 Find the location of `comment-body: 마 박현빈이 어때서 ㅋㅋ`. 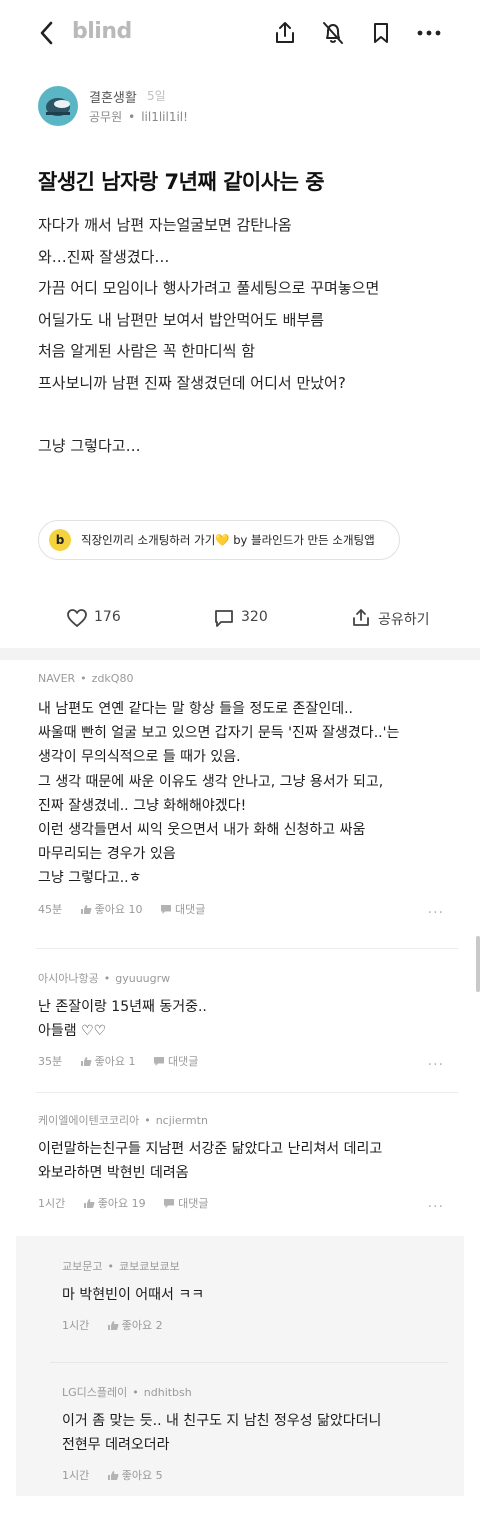

comment-body: 마 박현빈이 어때서 ㅋㅋ is located at coordinates (252, 1295).